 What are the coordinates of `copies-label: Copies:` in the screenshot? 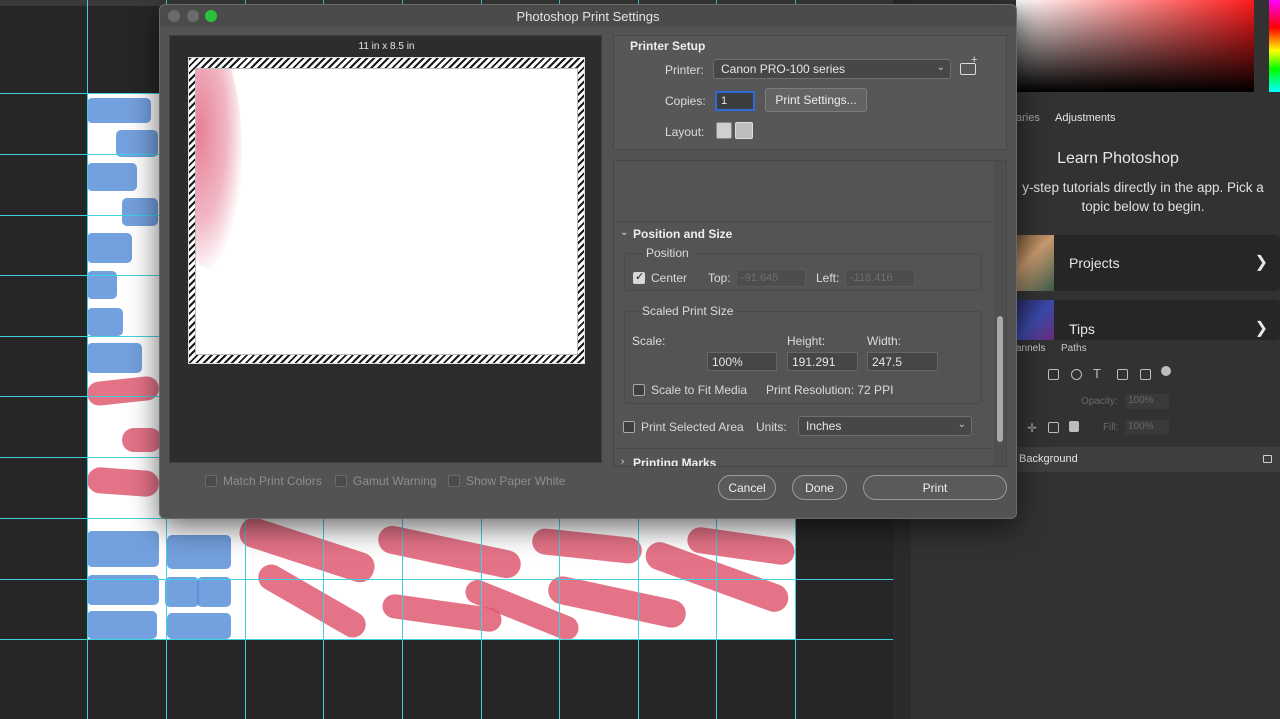 It's located at (685, 101).